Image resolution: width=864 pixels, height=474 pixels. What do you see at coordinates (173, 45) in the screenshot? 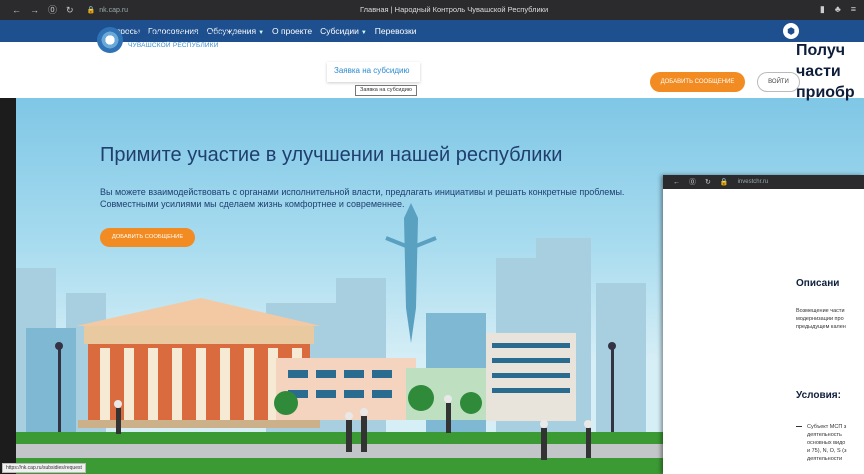
I see `logo-subtitle: ЧУВАШСКОЙ РЕСПУБЛИКИ` at bounding box center [173, 45].